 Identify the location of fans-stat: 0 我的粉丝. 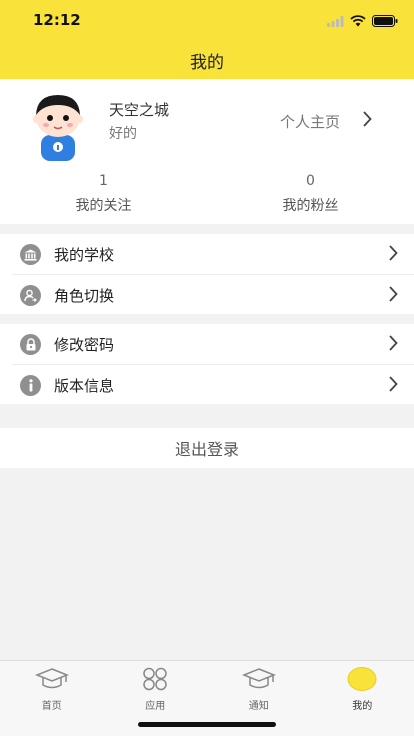
(310, 194).